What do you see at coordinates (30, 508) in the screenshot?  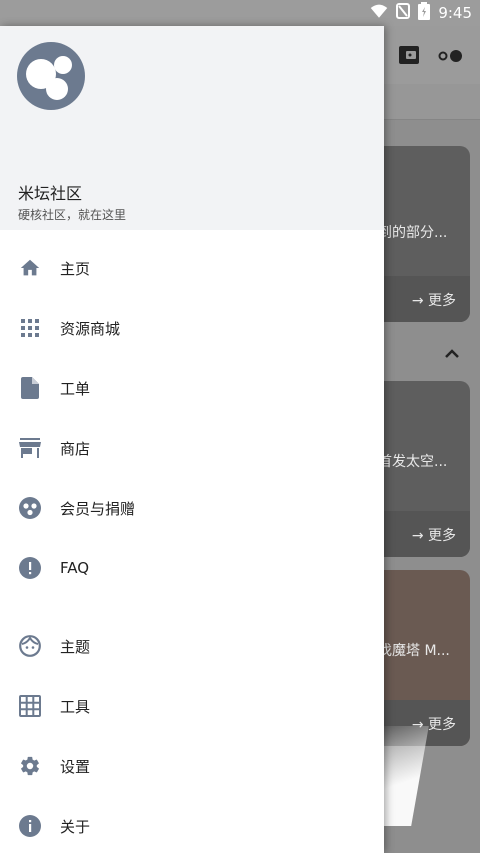 I see `membership-icon` at bounding box center [30, 508].